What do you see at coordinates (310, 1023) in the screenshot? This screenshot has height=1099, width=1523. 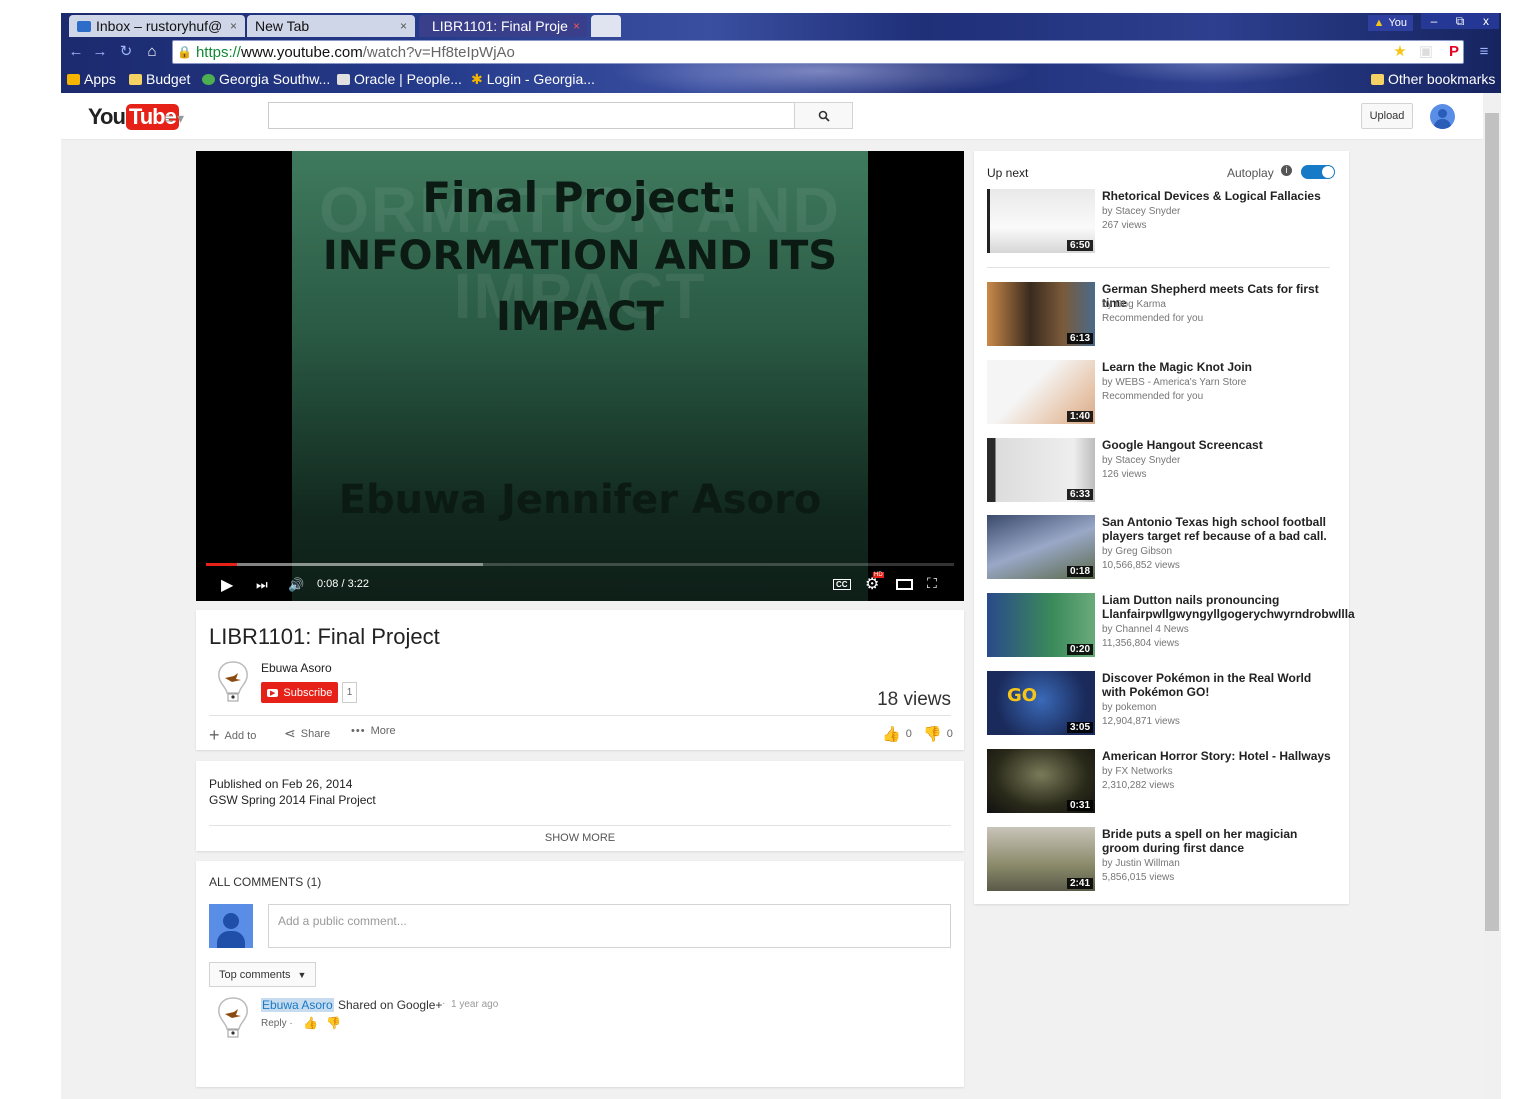 I see `comment-like-icon: 👍` at bounding box center [310, 1023].